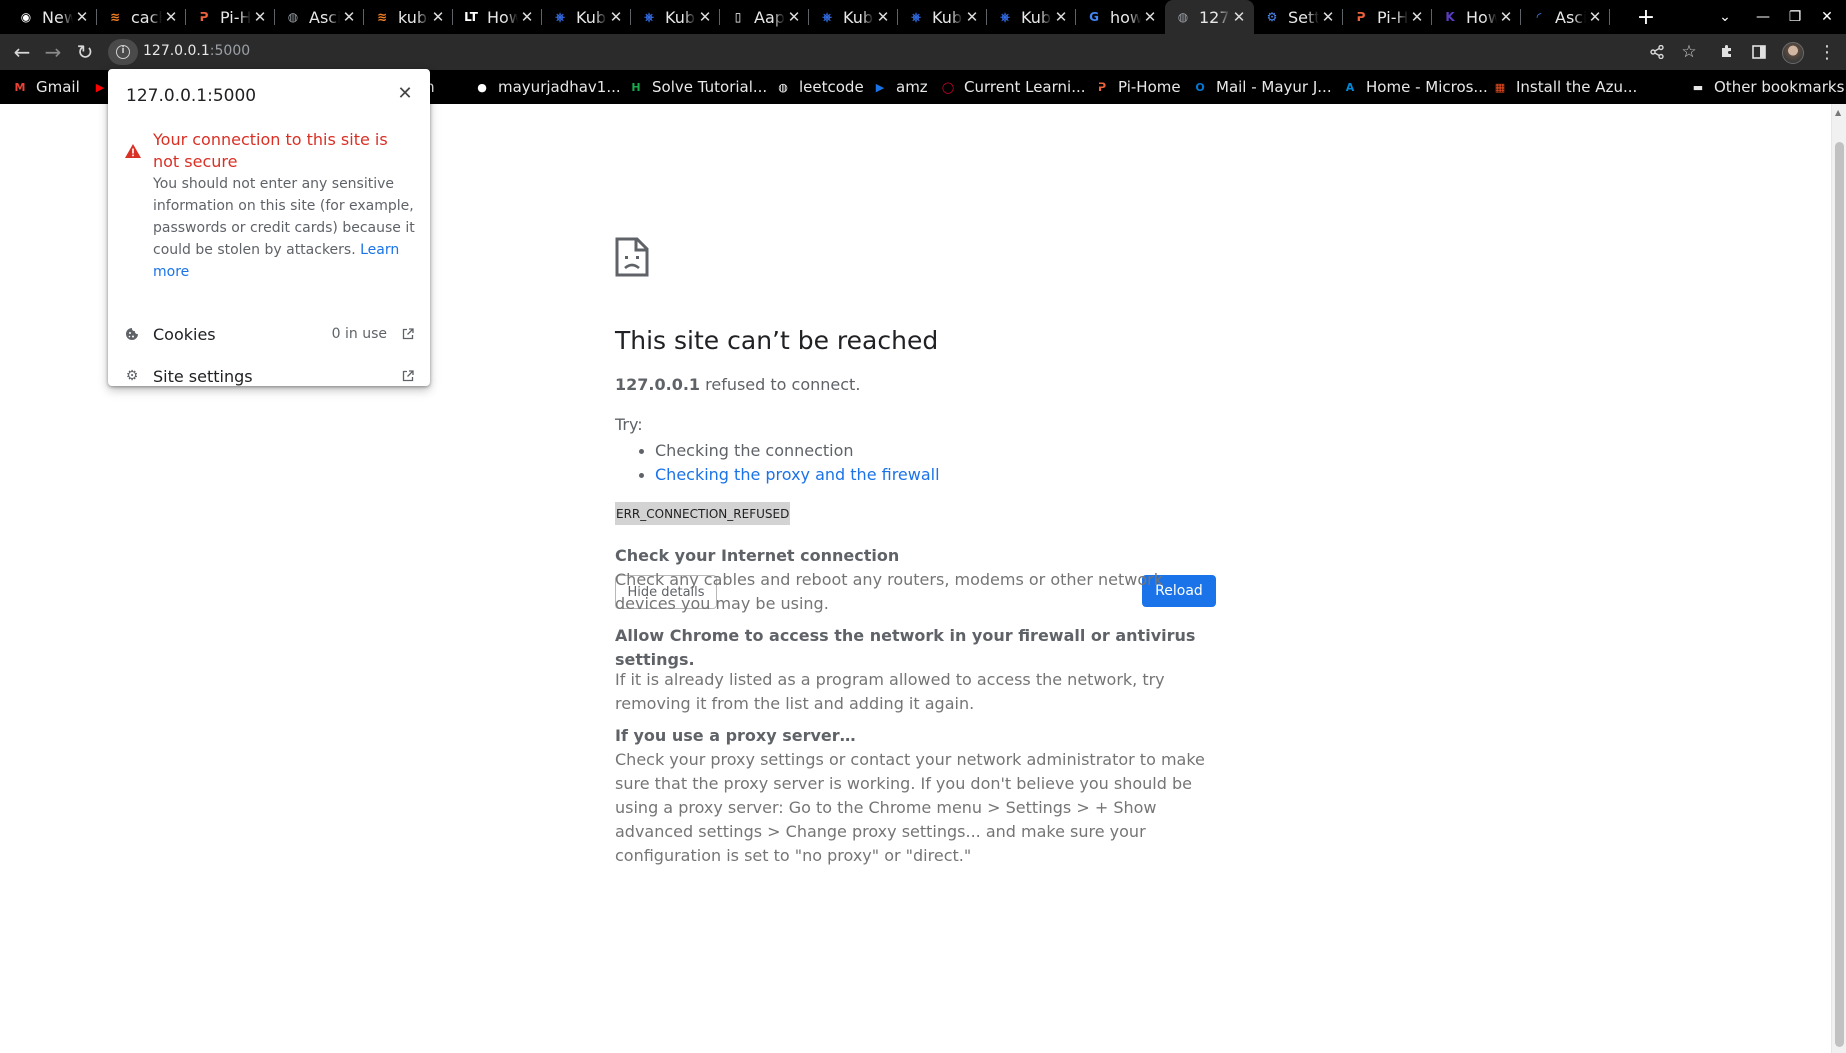 The image size is (1846, 1053). Describe the element at coordinates (1763, 17) in the screenshot. I see `minimize-button: —` at that location.